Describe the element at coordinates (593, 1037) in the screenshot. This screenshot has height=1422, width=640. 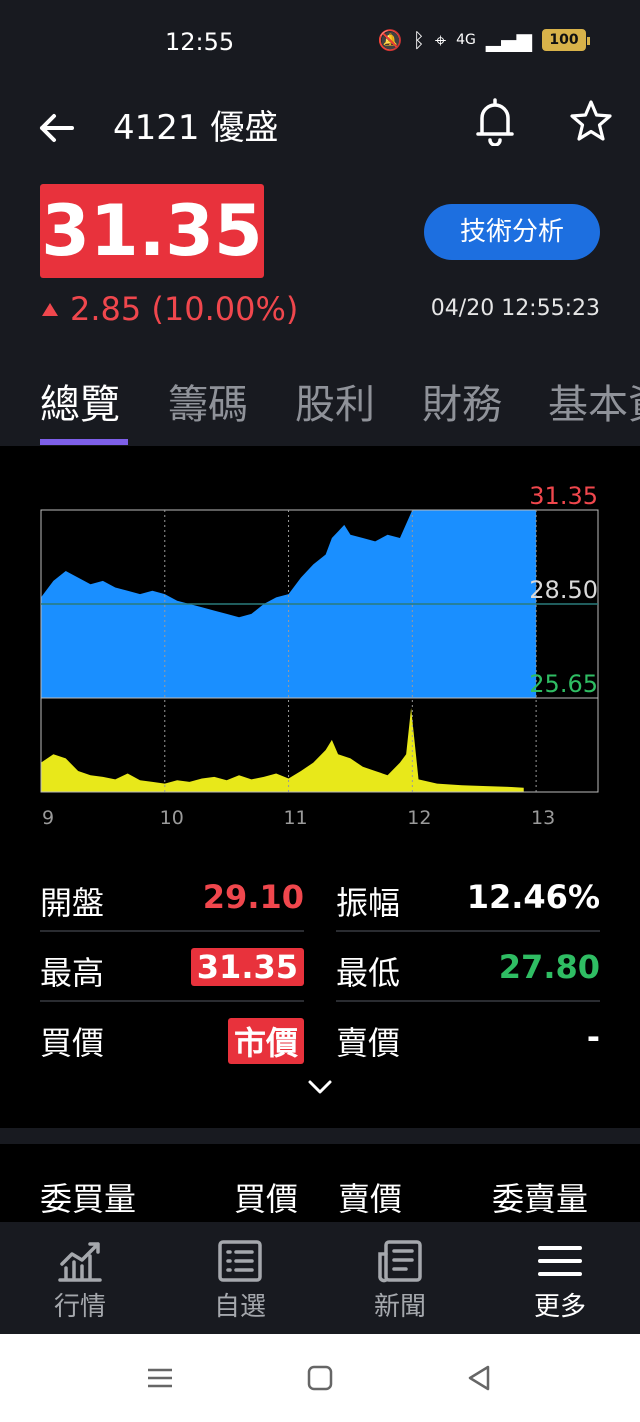
I see `stat-ask-value: -` at that location.